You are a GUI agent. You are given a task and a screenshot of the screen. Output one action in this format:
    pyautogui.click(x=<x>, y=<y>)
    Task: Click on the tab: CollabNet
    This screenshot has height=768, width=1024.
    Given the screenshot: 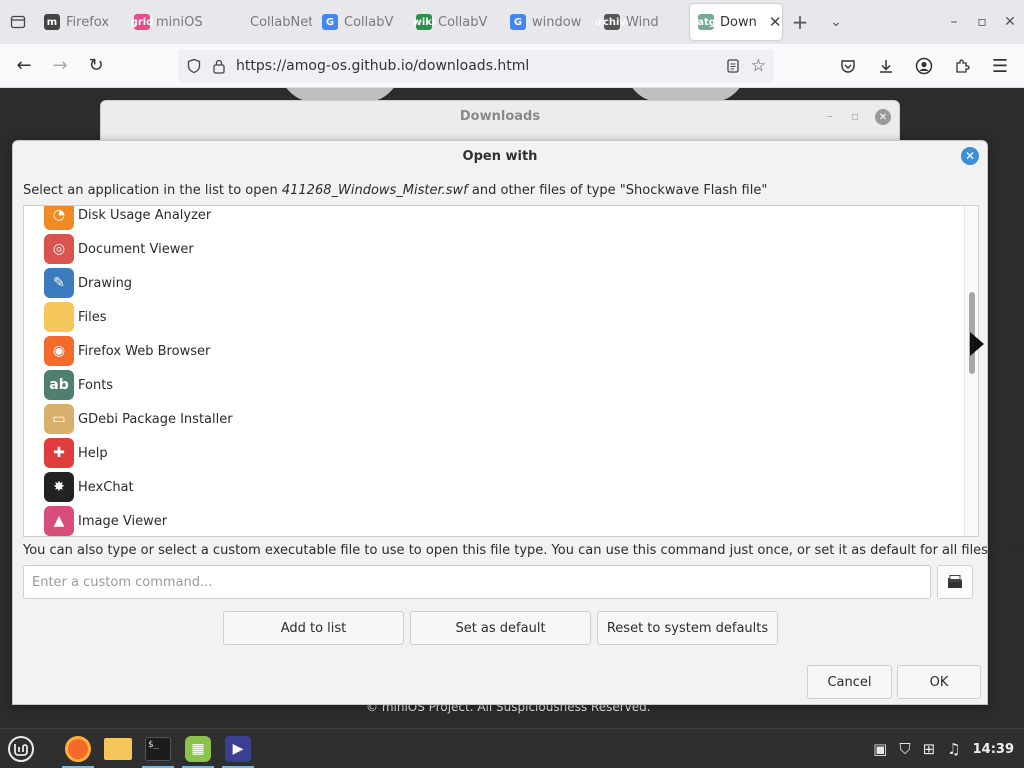 What is the action you would take?
    pyautogui.click(x=266, y=22)
    